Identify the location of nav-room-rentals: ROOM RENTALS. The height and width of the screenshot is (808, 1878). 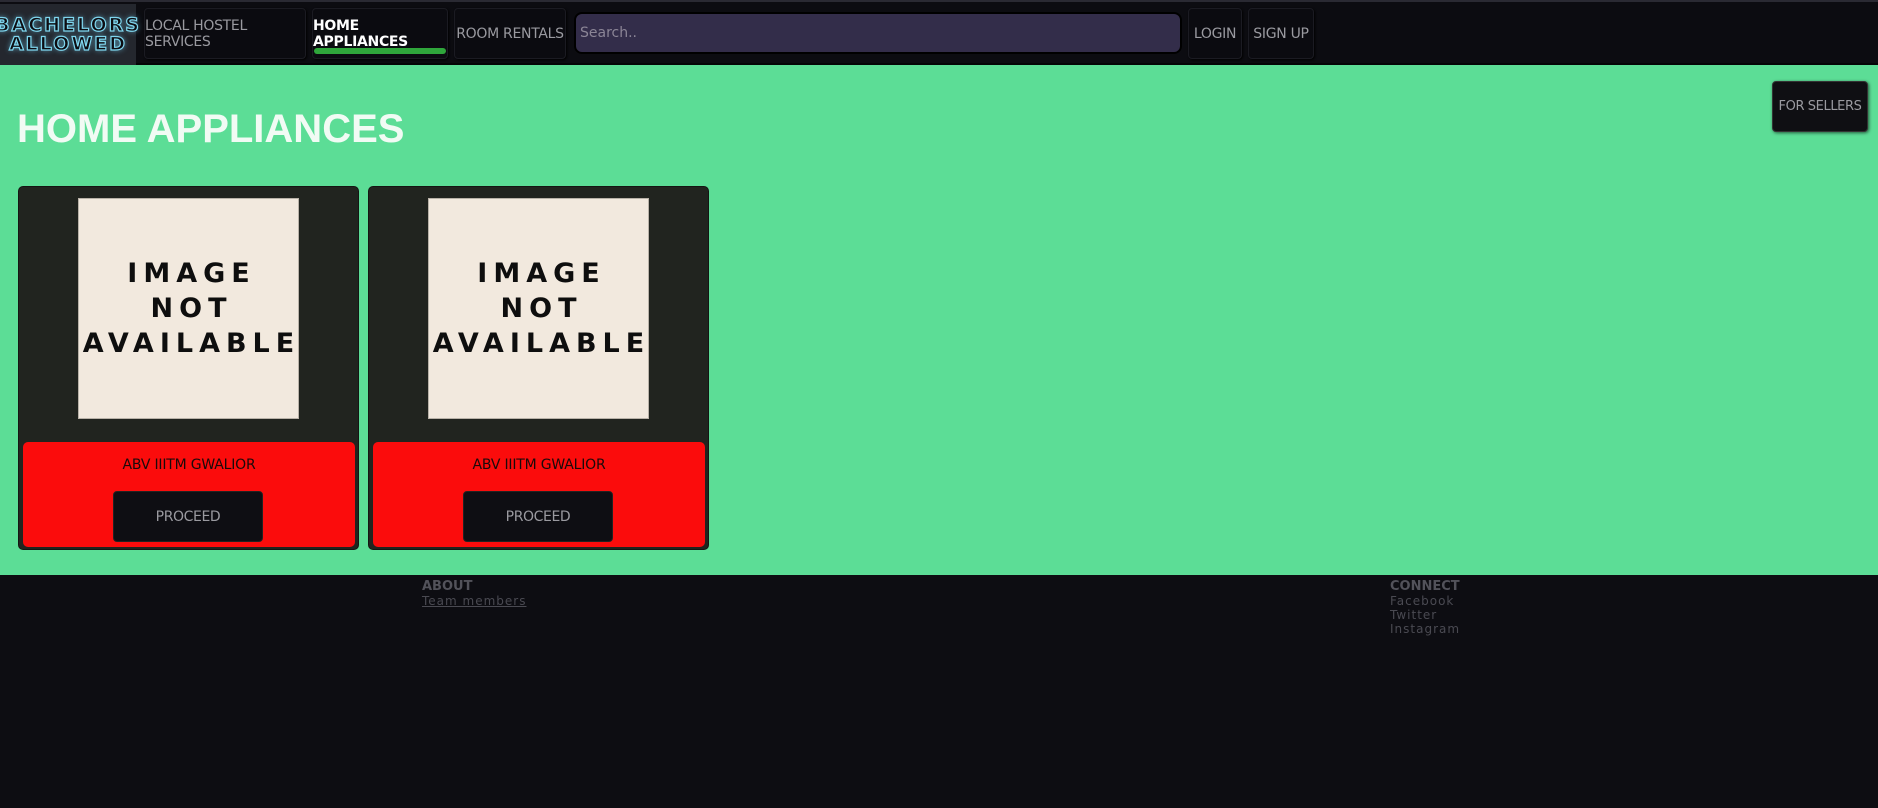
(510, 33).